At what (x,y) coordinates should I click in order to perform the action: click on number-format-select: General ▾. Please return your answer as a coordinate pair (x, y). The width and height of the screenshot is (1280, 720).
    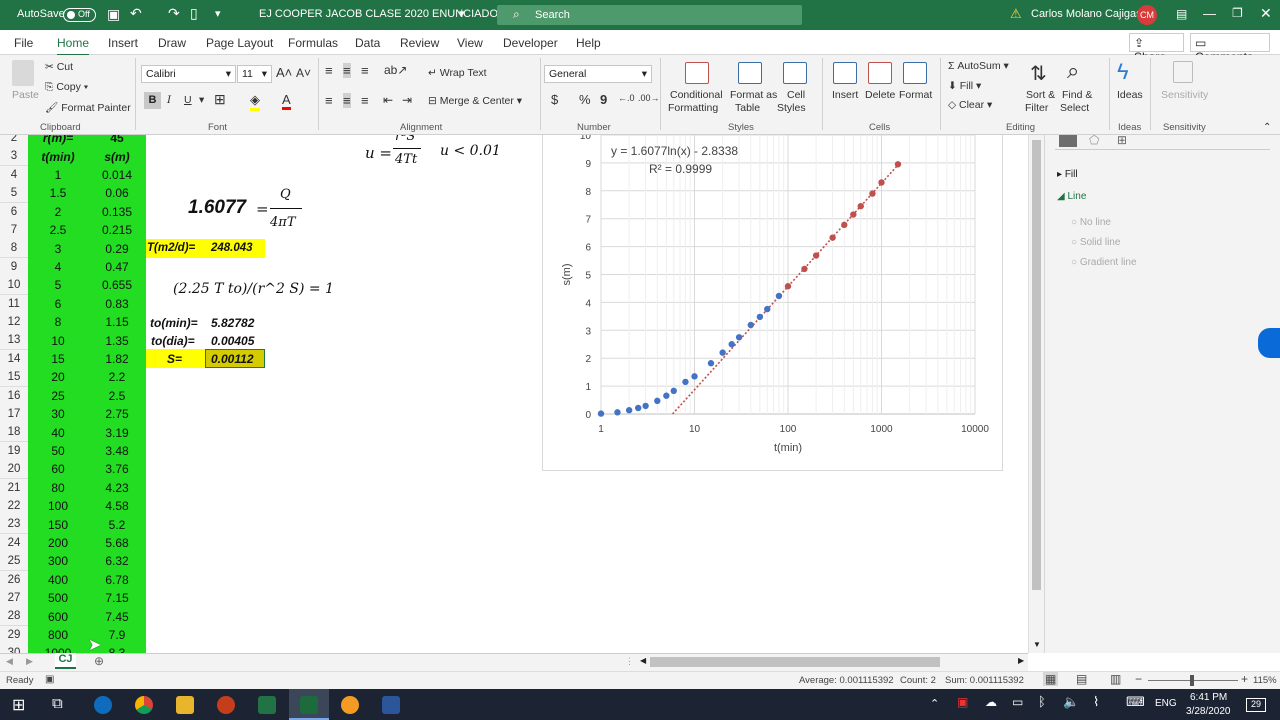
    Looking at the image, I should click on (598, 74).